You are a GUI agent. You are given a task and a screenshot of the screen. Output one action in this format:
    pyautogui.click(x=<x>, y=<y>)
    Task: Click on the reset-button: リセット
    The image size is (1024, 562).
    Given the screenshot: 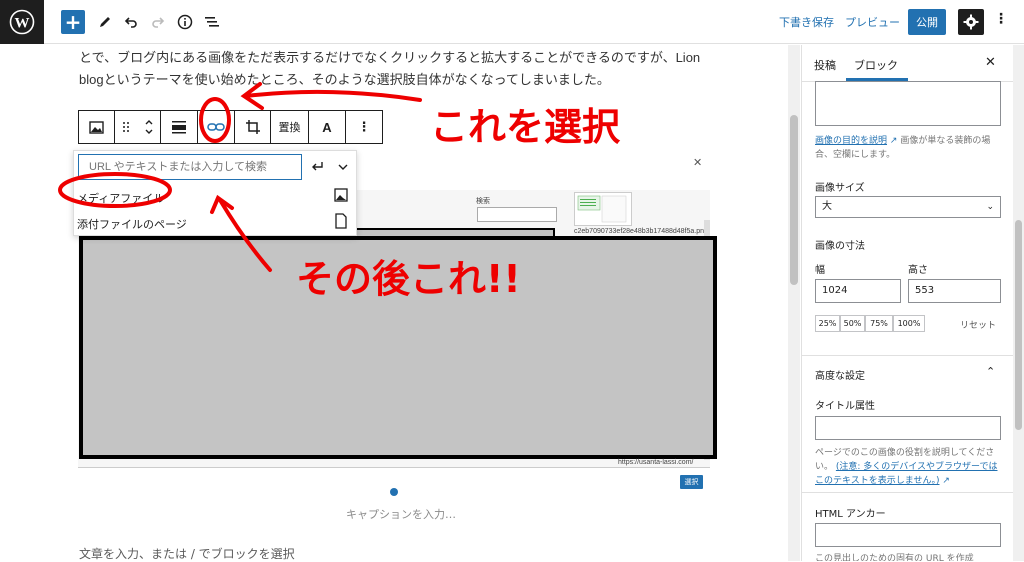 What is the action you would take?
    pyautogui.click(x=978, y=324)
    